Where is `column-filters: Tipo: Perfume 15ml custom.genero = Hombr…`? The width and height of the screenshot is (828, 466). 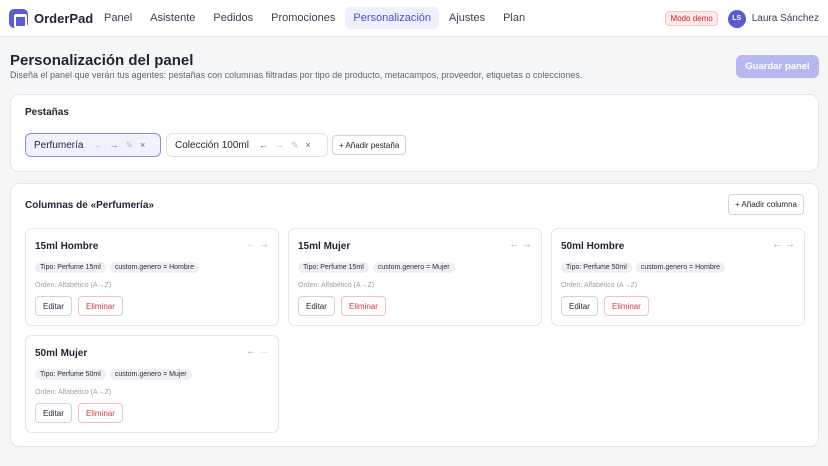
column-filters: Tipo: Perfume 15ml custom.genero = Hombr… is located at coordinates (119, 267).